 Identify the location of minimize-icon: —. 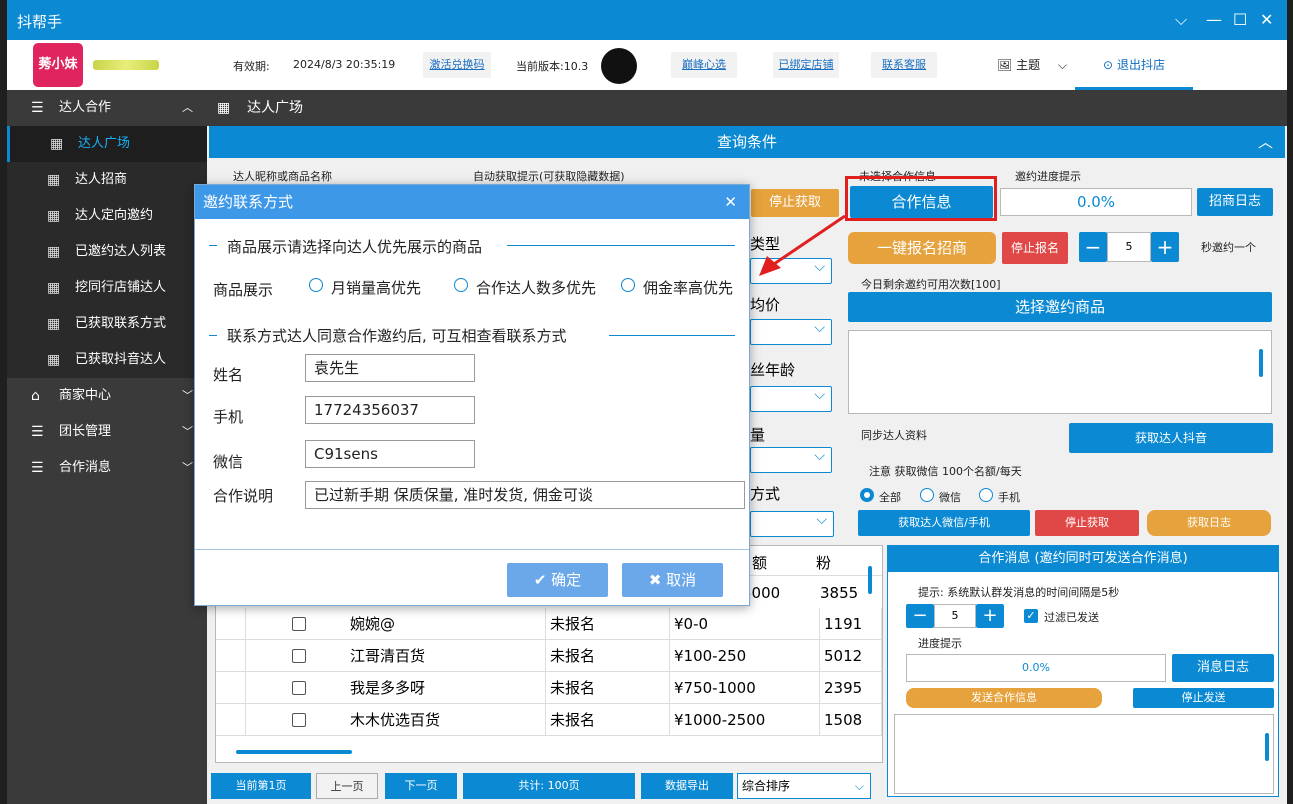
(1214, 19).